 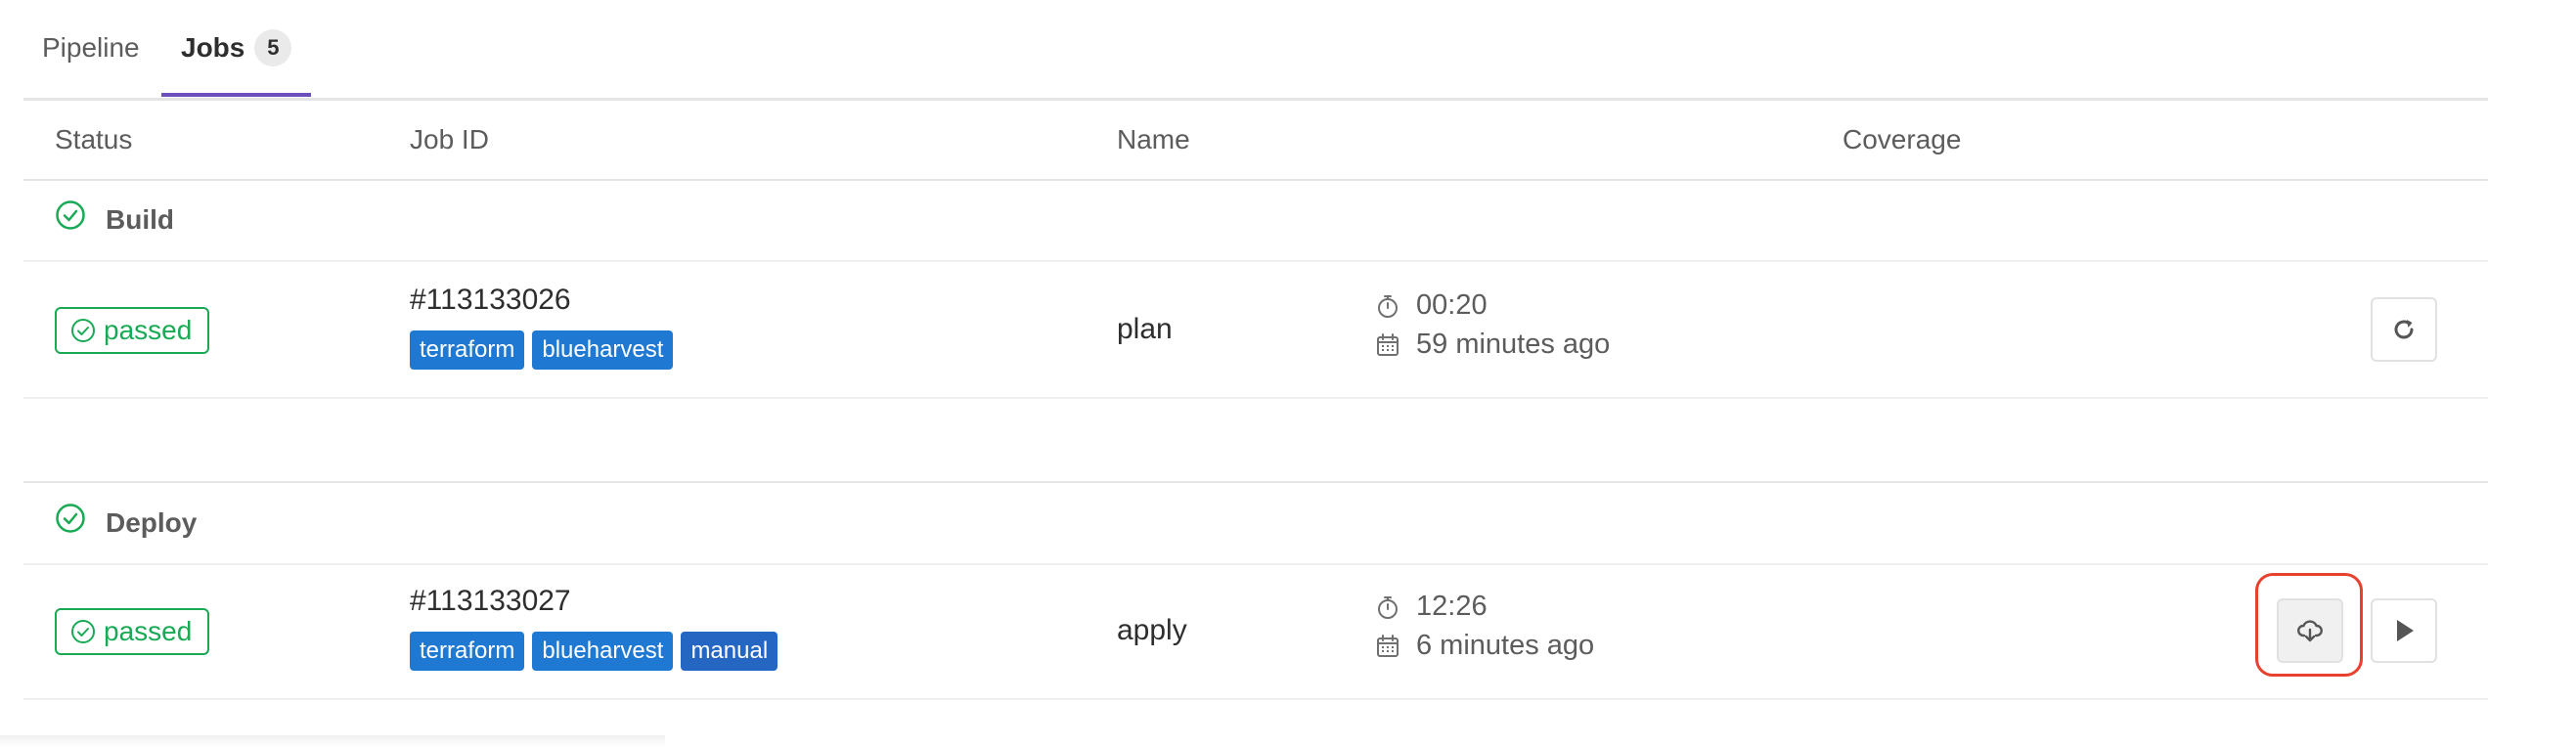 I want to click on retry-button, so click(x=2404, y=330).